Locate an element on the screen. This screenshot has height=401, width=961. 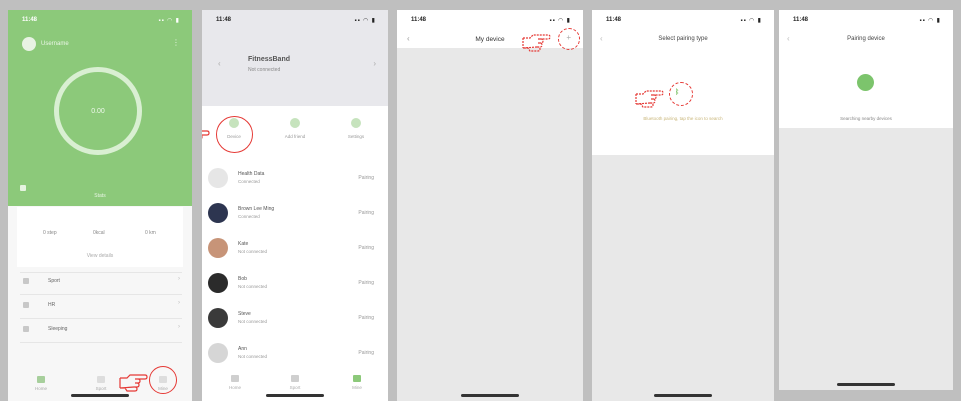
list-item: Brown Lee Ming Connected Pairing is located at coordinates (295, 214).